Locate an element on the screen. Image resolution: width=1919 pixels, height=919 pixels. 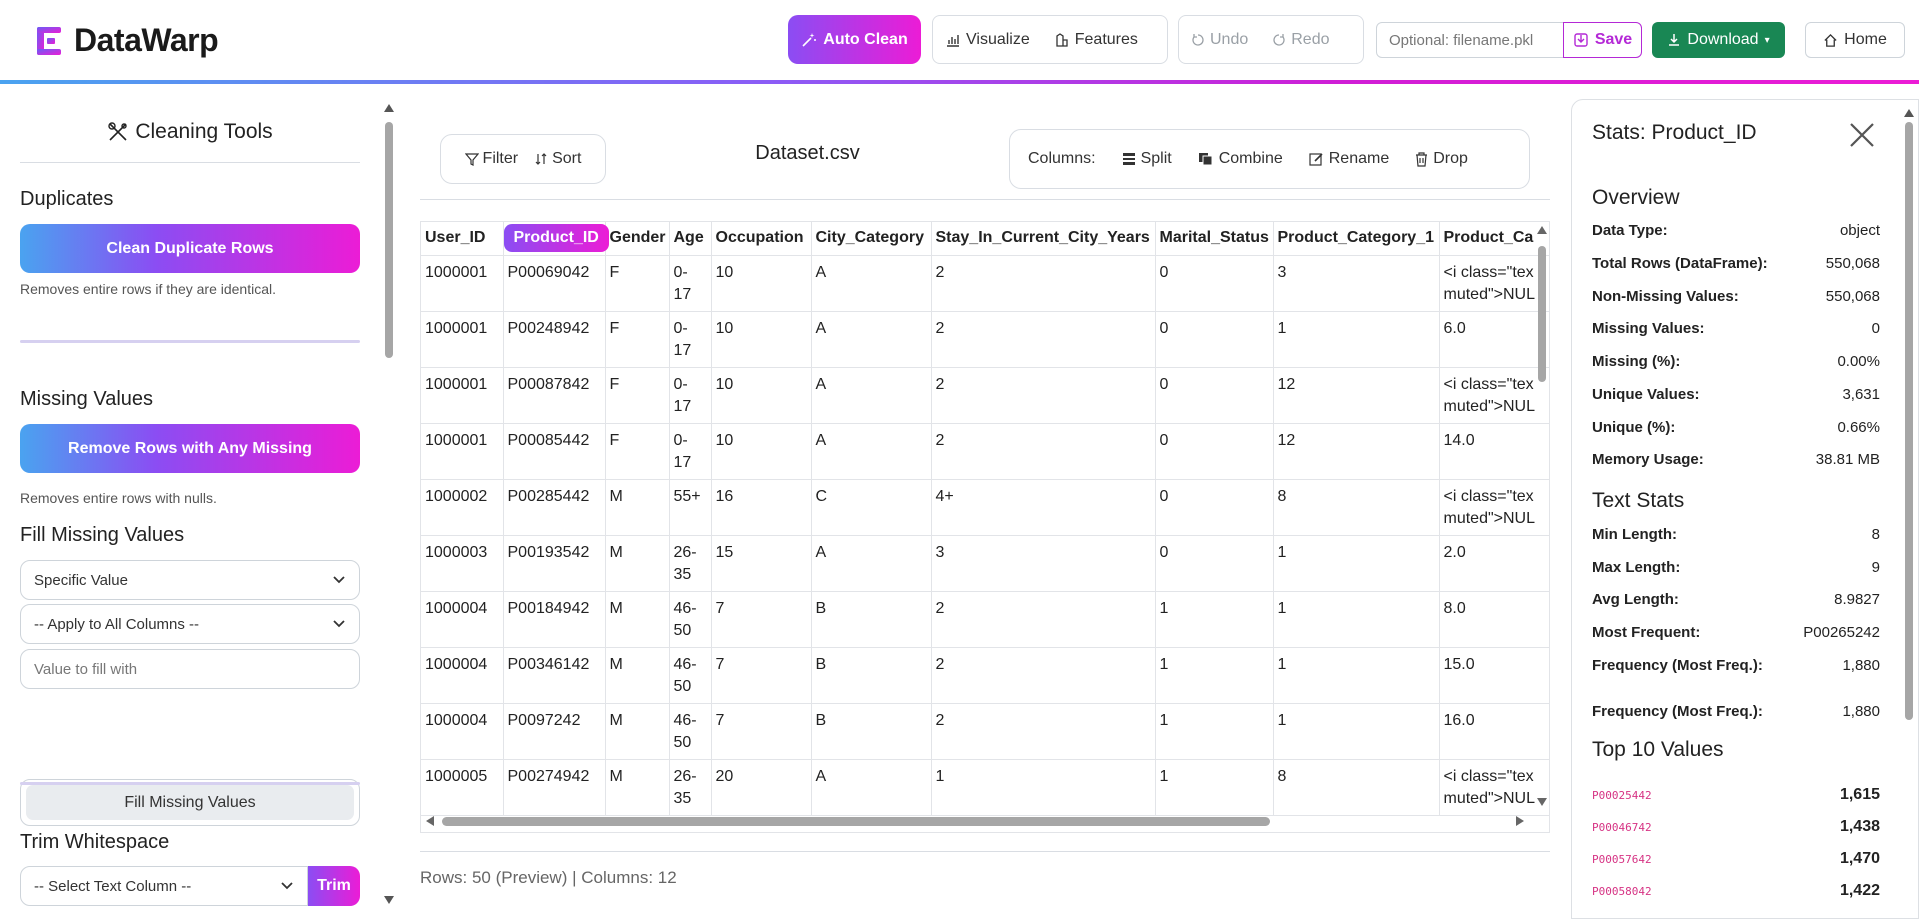
split-button: Split is located at coordinates (1147, 159).